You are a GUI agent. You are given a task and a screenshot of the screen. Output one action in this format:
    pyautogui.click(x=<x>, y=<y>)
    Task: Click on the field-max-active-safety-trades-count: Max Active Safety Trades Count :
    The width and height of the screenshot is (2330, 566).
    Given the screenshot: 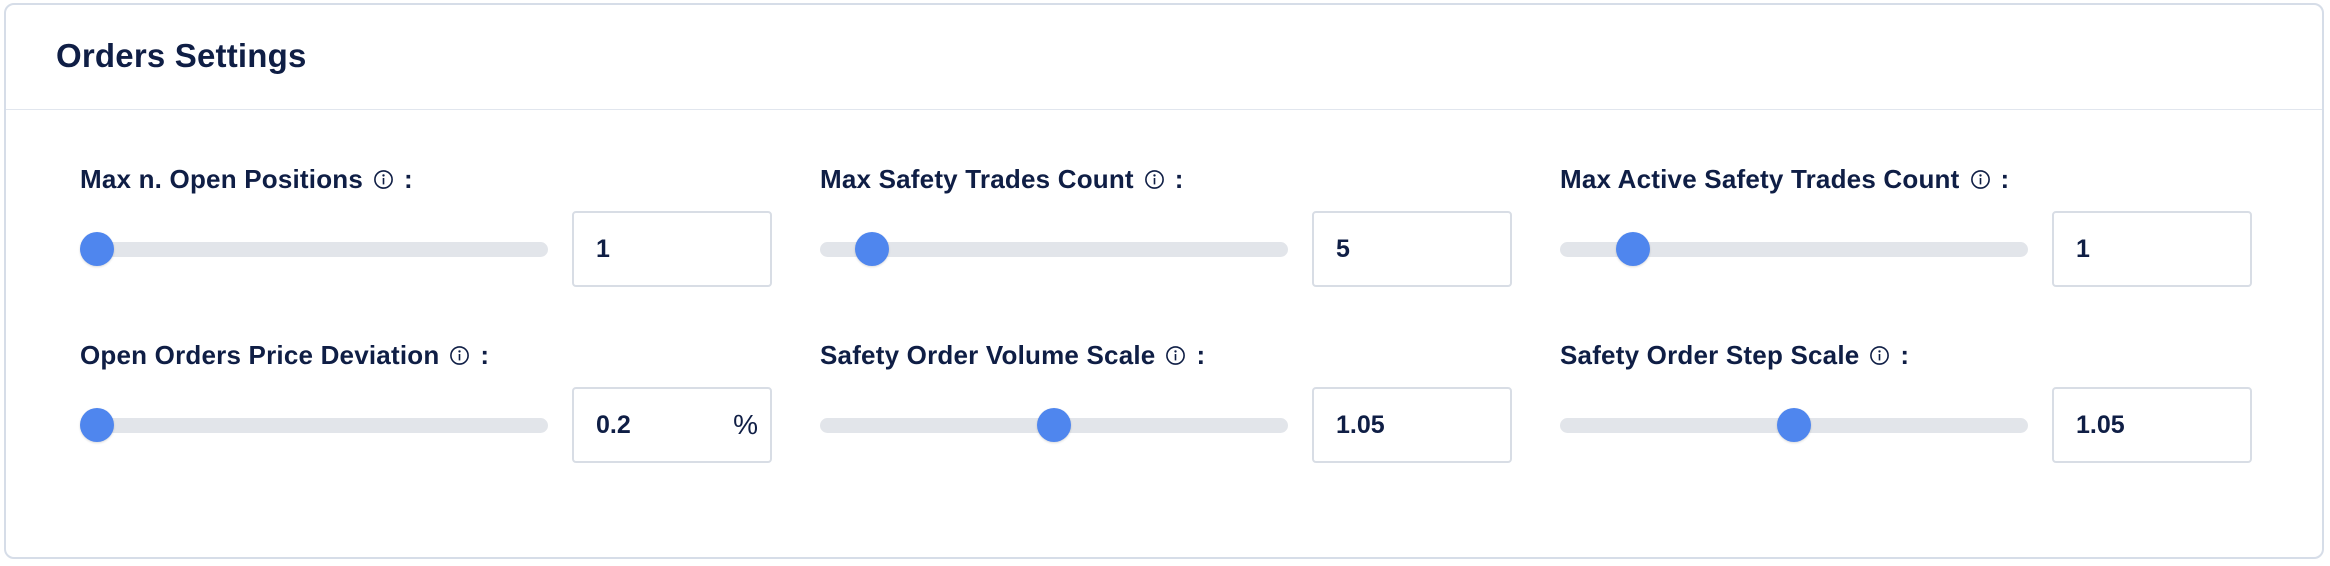 What is the action you would take?
    pyautogui.click(x=1910, y=236)
    